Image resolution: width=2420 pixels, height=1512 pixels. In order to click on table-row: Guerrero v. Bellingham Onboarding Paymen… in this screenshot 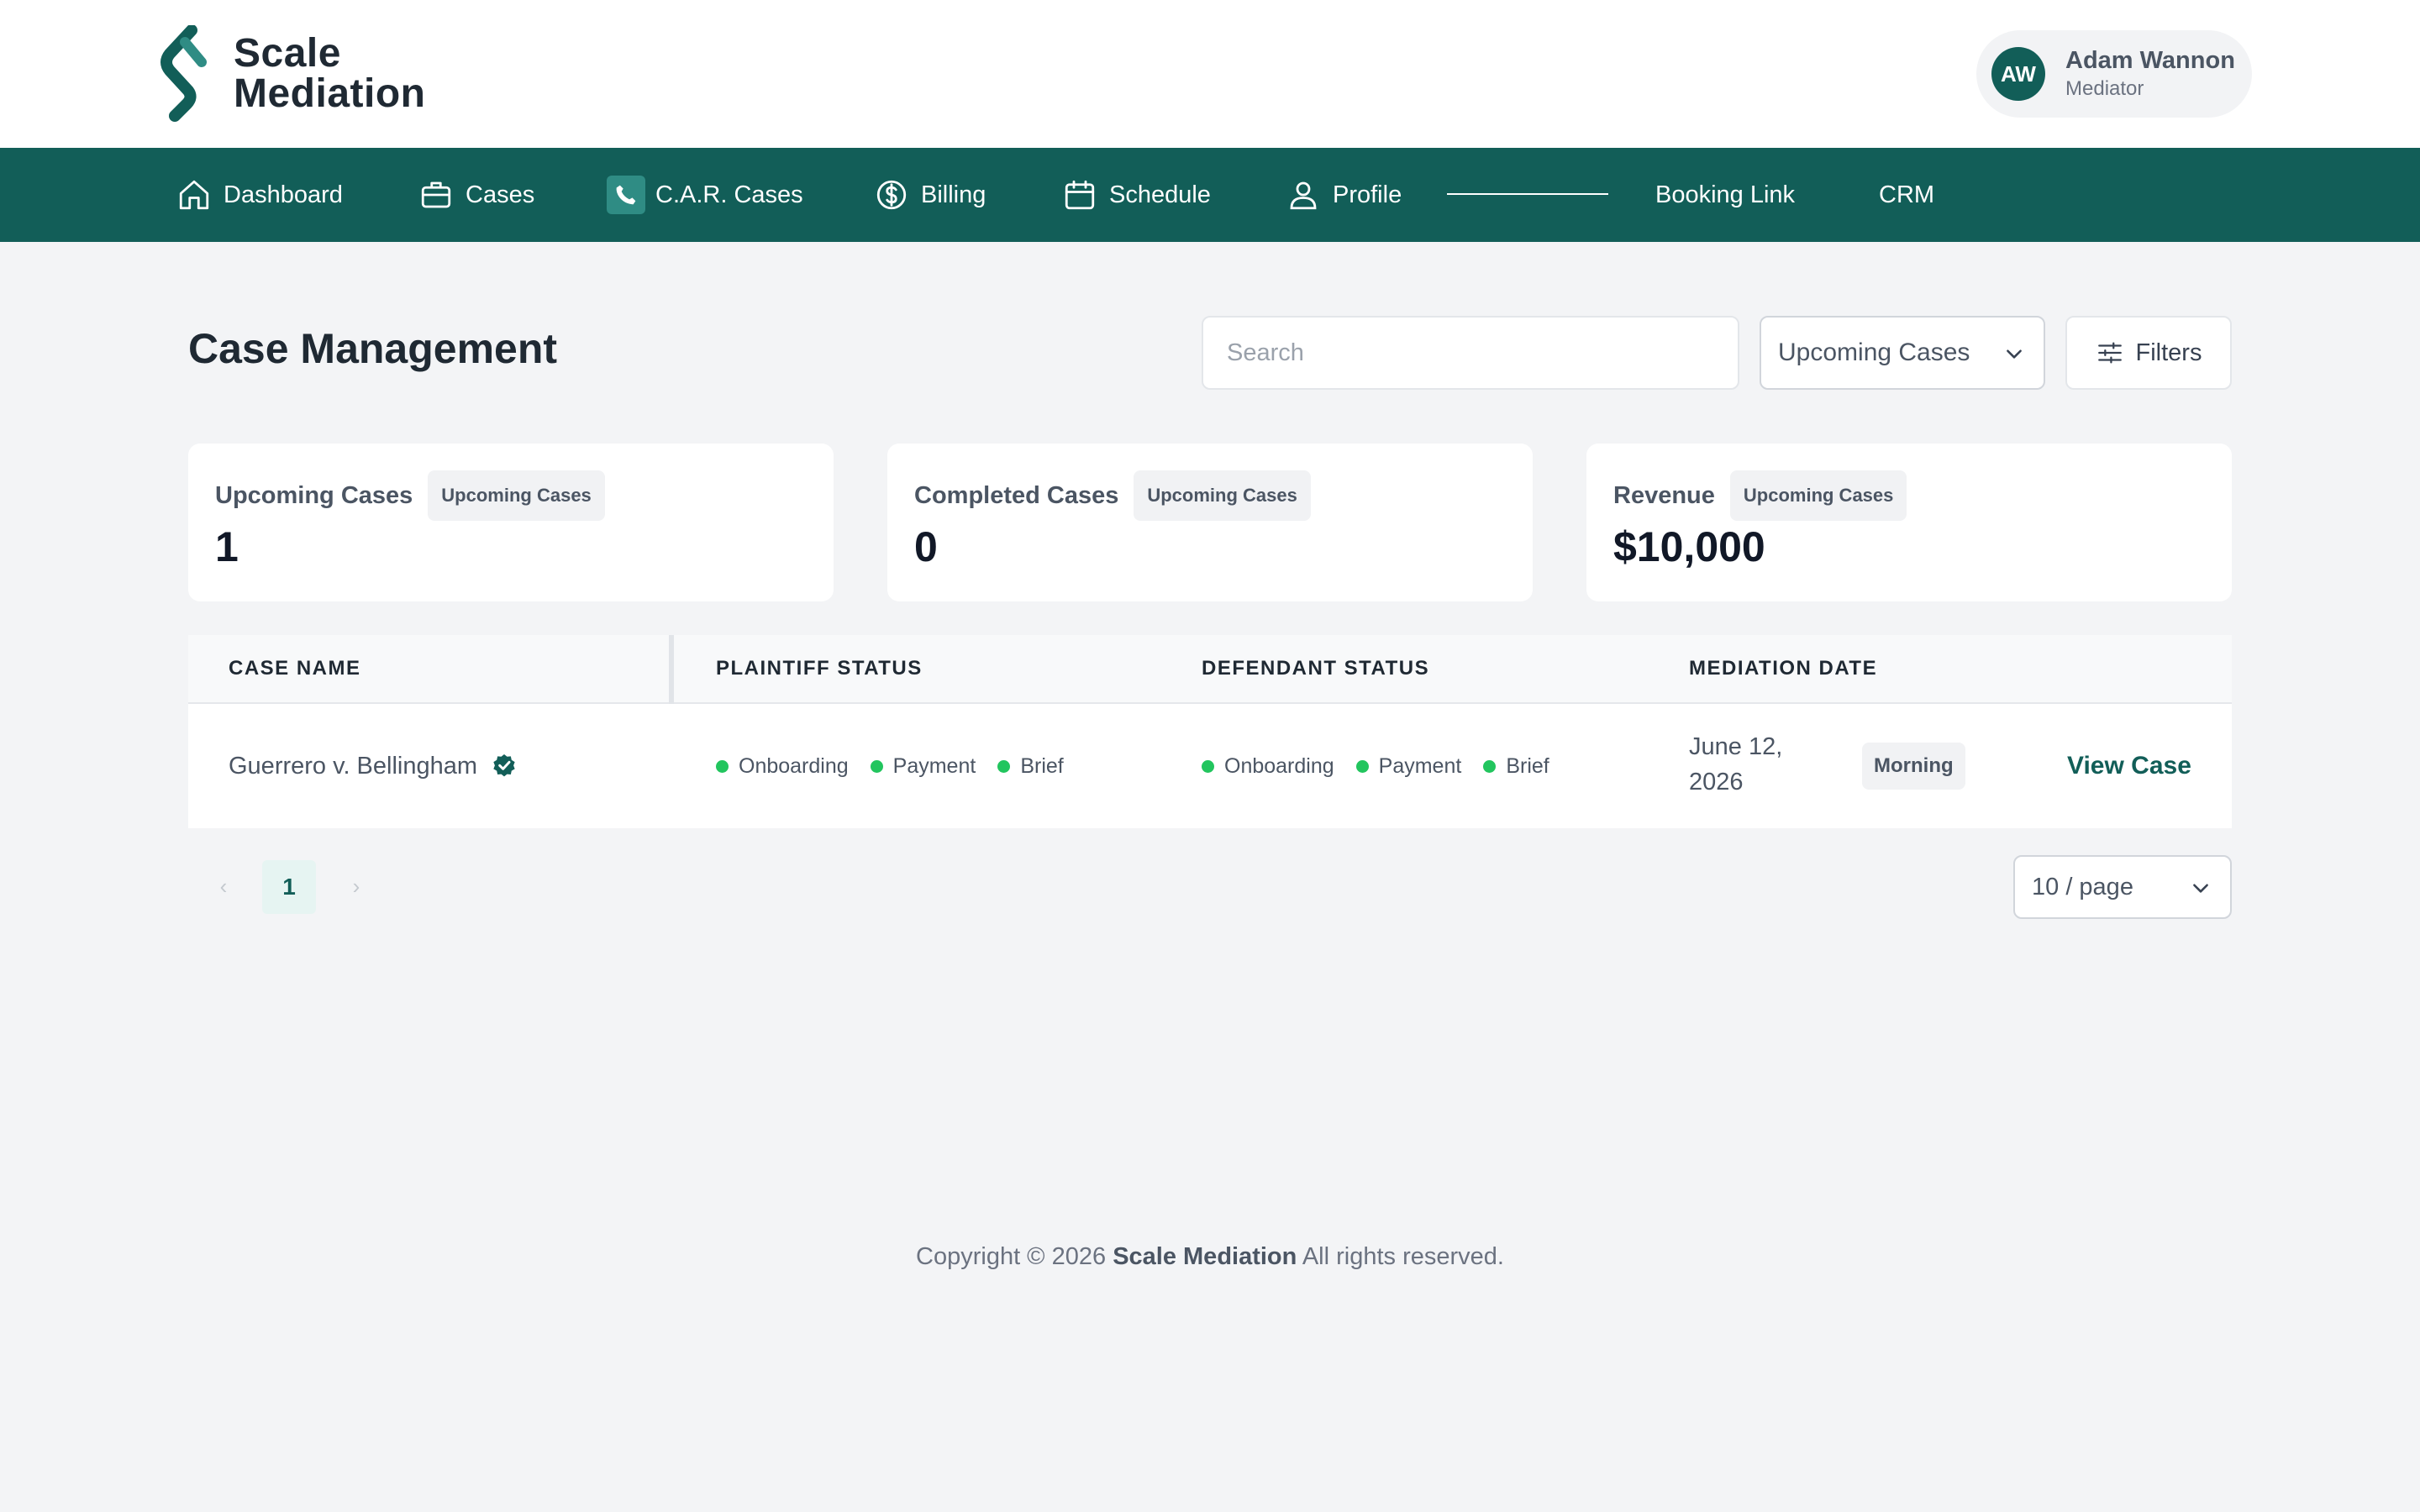, I will do `click(1210, 766)`.